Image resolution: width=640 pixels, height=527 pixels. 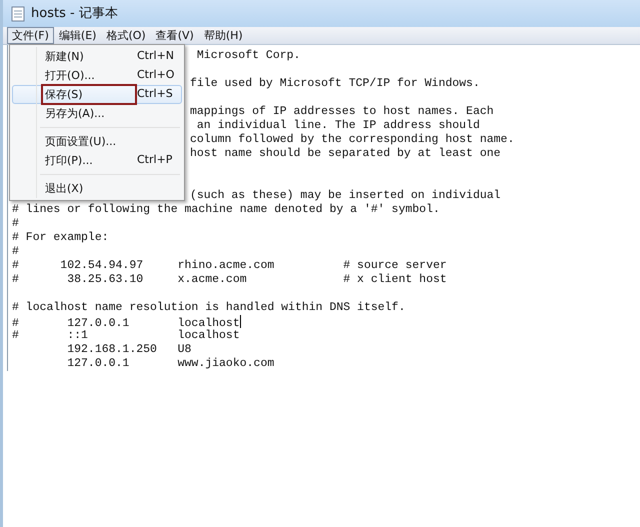 What do you see at coordinates (74, 13) in the screenshot?
I see `window-title: hosts - 记事本` at bounding box center [74, 13].